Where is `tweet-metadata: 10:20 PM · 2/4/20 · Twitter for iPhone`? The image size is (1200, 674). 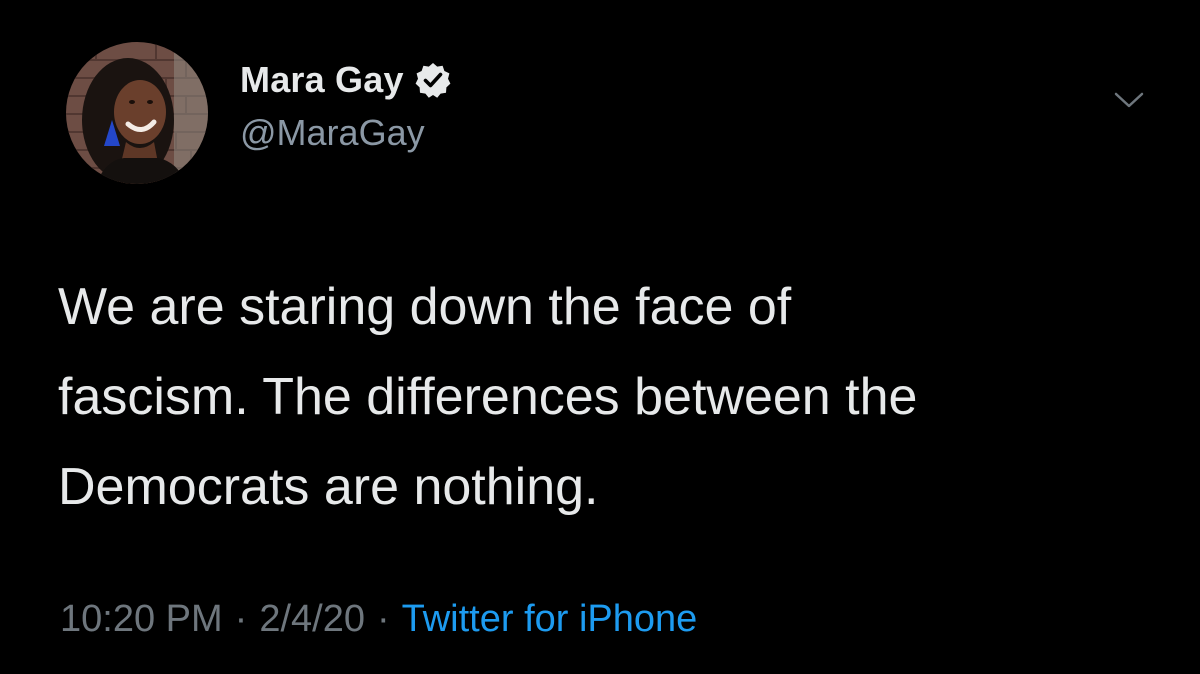
tweet-metadata: 10:20 PM · 2/4/20 · Twitter for iPhone is located at coordinates (378, 619).